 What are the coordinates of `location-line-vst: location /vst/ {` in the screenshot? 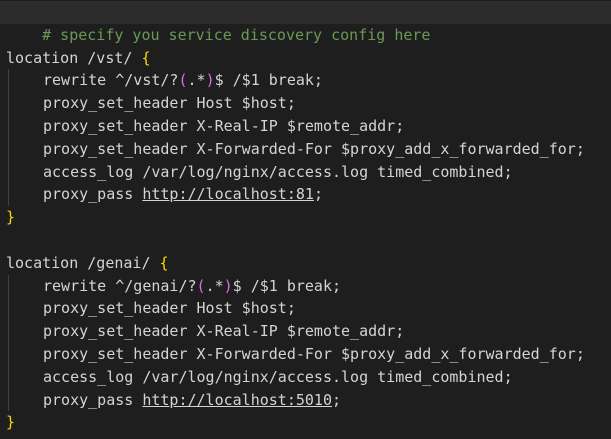 It's located at (305, 58).